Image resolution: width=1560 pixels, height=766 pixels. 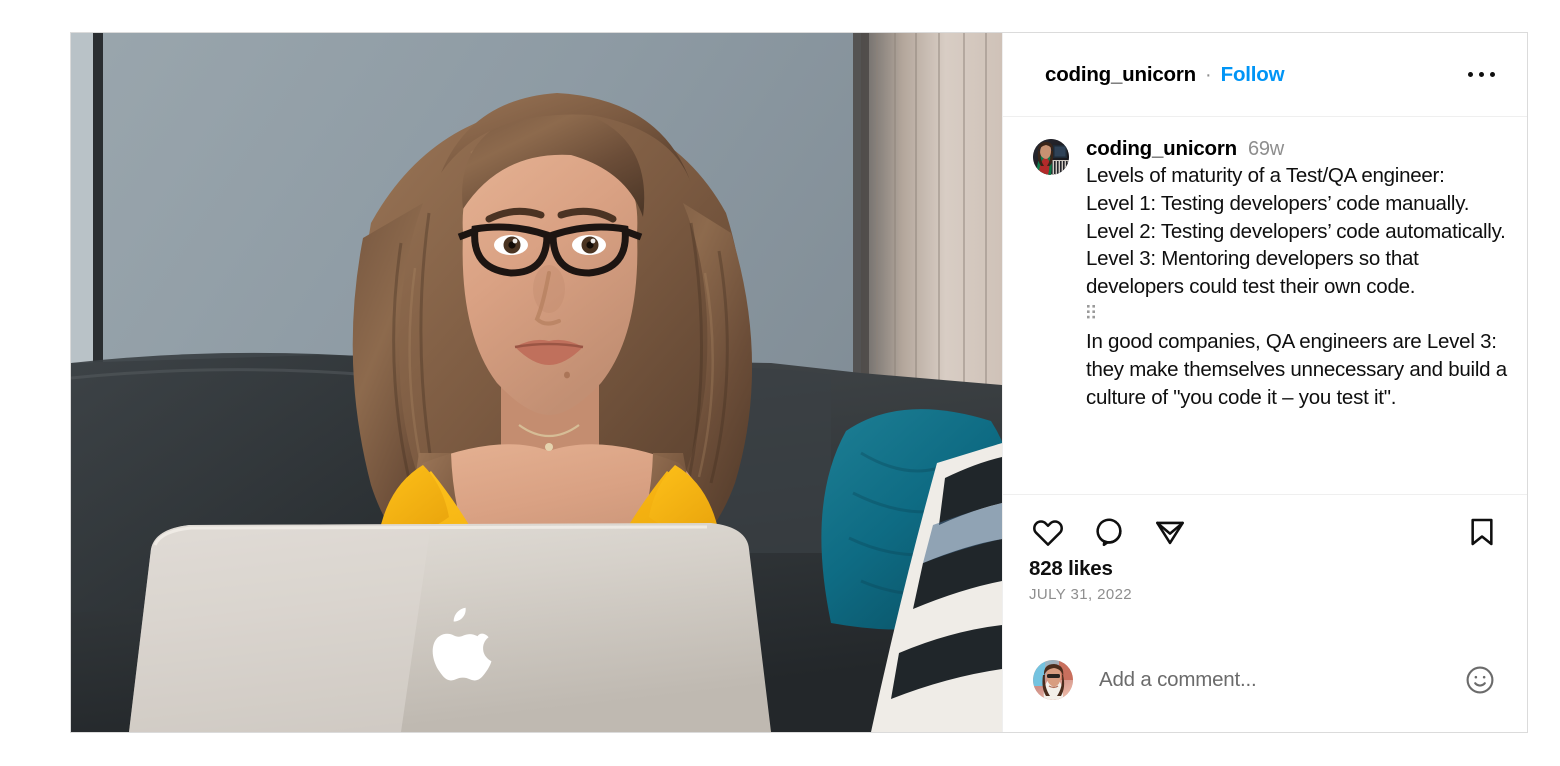 I want to click on save-button, so click(x=1482, y=532).